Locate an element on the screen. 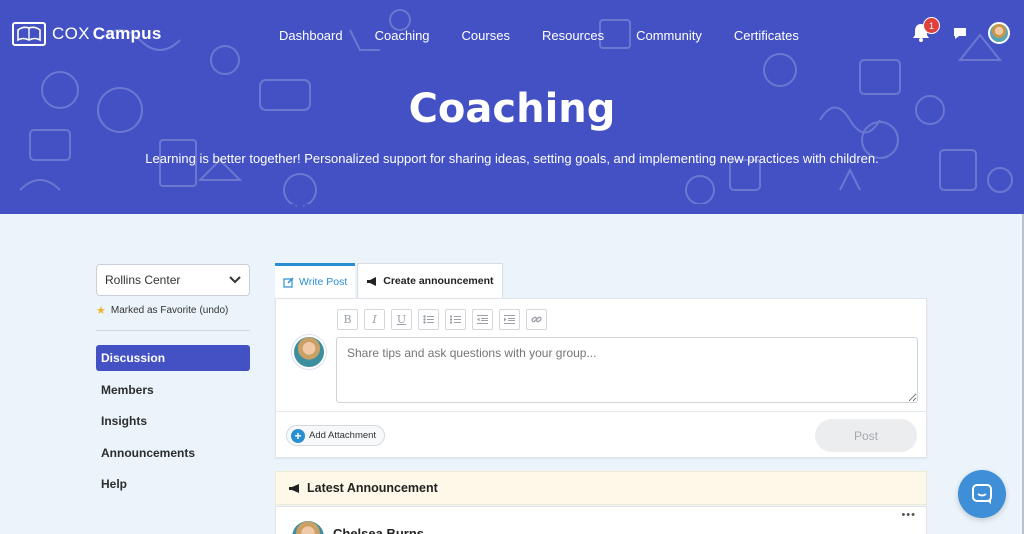  add-attachment-label: Add Attachment is located at coordinates (343, 435).